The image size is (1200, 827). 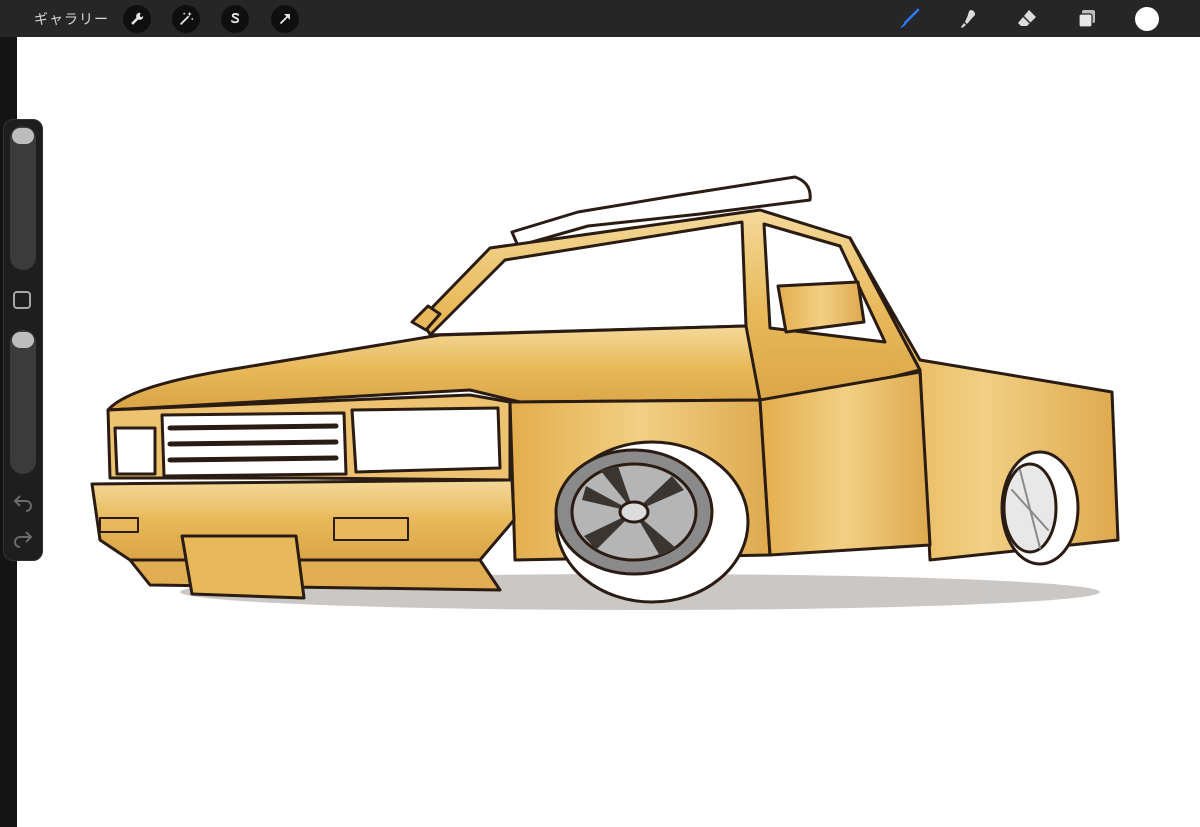 I want to click on adjustments-button, so click(x=186, y=19).